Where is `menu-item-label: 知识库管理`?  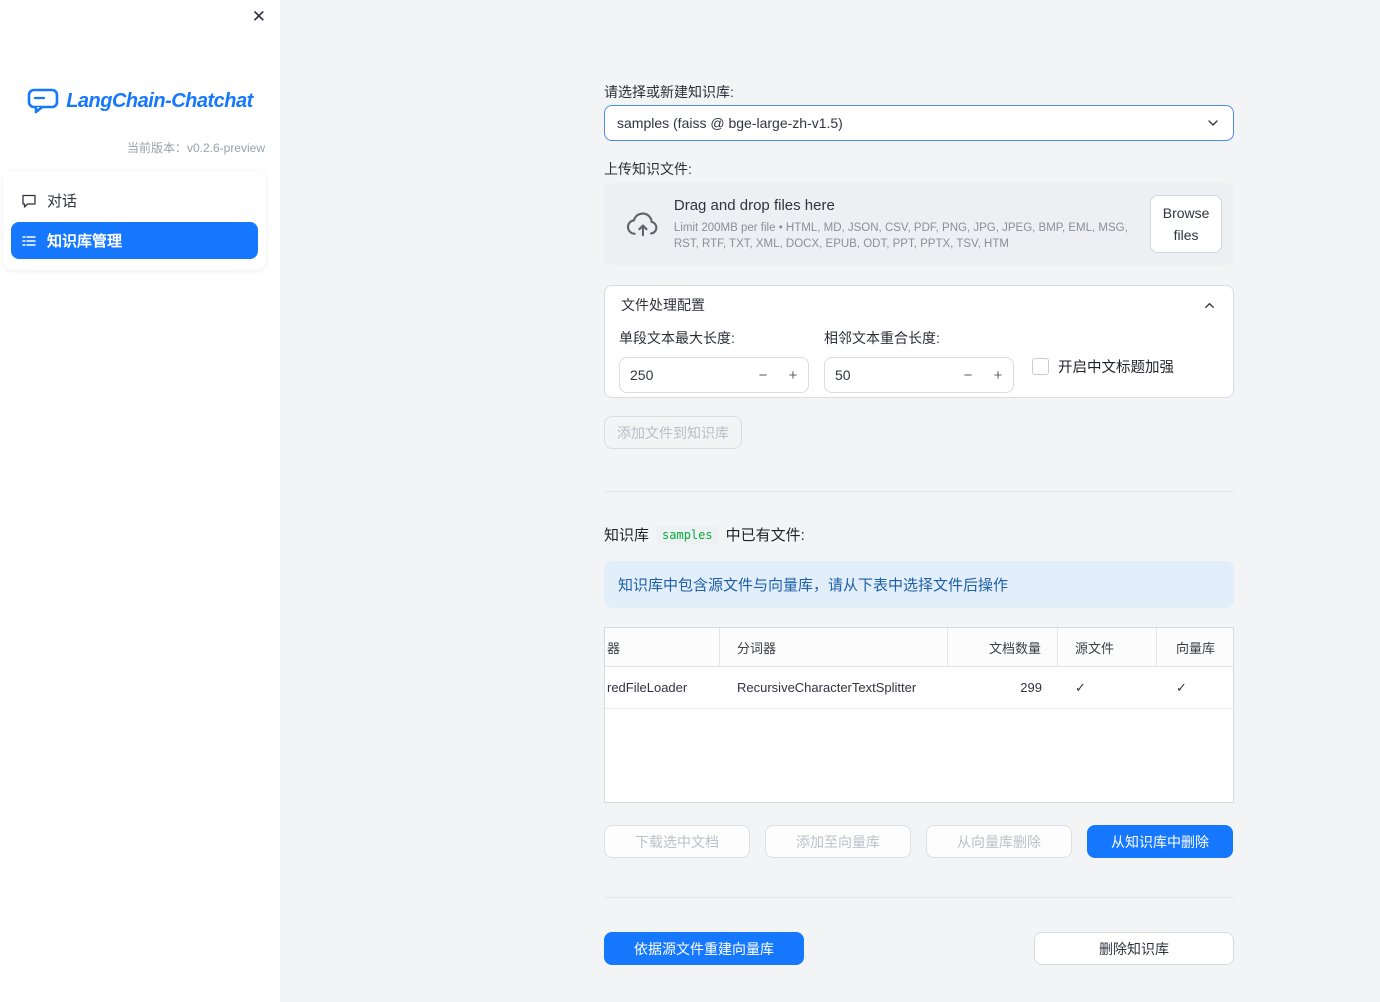 menu-item-label: 知识库管理 is located at coordinates (85, 241).